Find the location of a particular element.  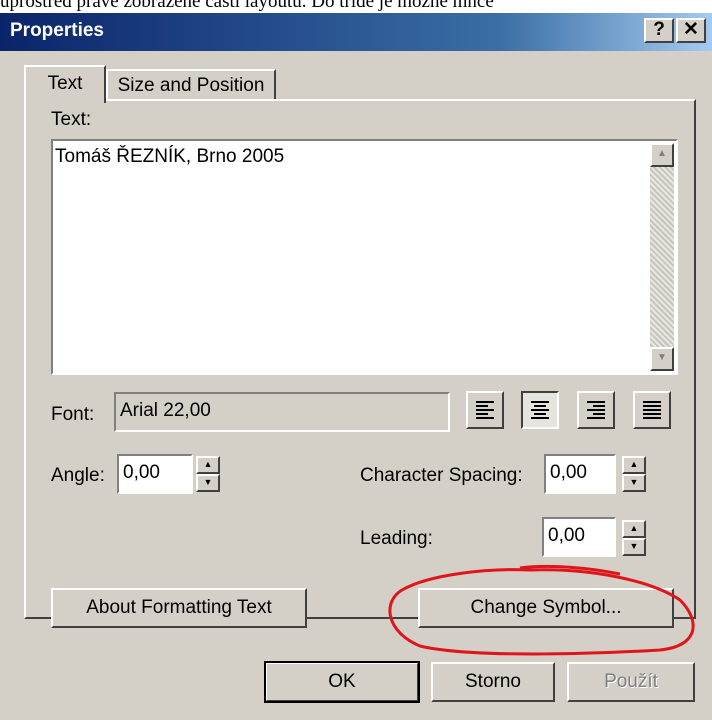

align-justify-button is located at coordinates (652, 410).